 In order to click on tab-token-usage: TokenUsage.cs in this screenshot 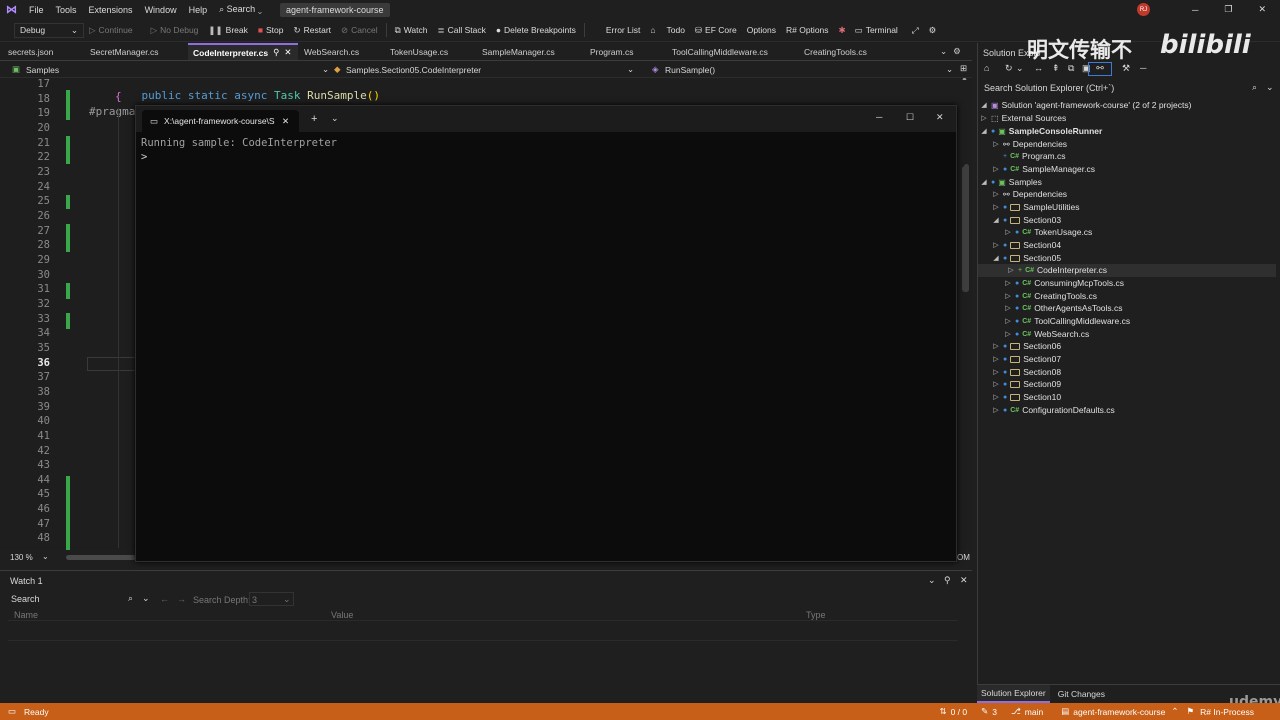, I will do `click(436, 51)`.